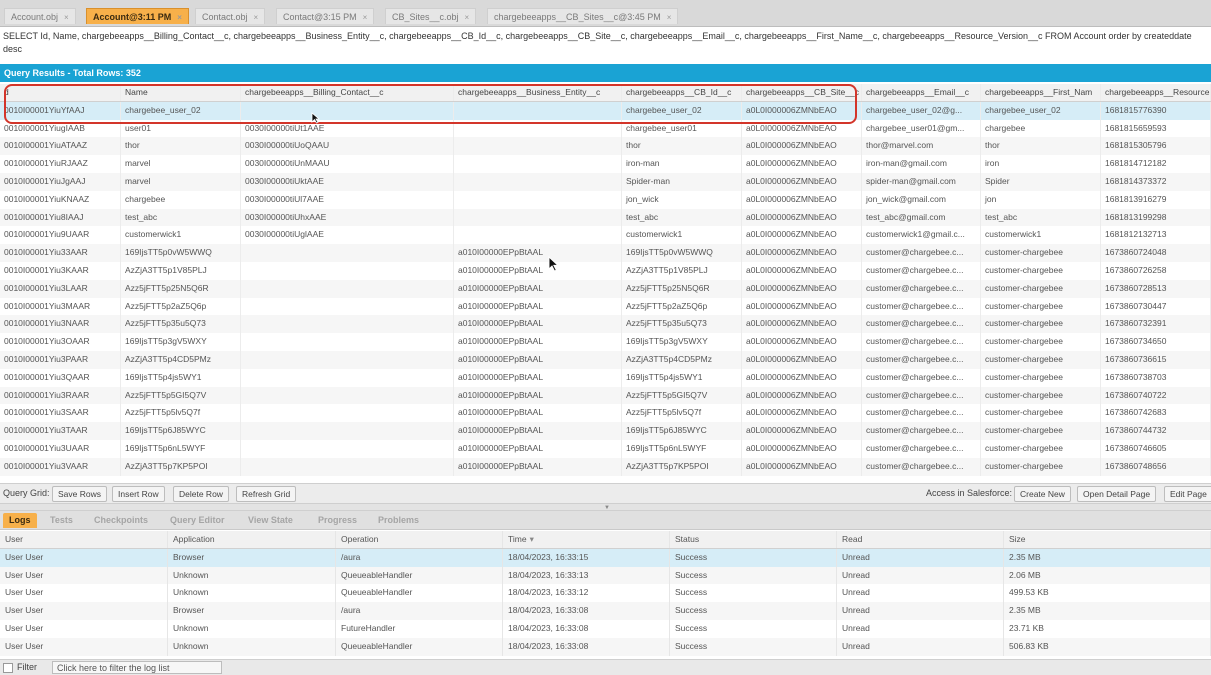 Image resolution: width=1211 pixels, height=675 pixels. What do you see at coordinates (40, 16) in the screenshot?
I see `tab-account-obj: Account.obj ×` at bounding box center [40, 16].